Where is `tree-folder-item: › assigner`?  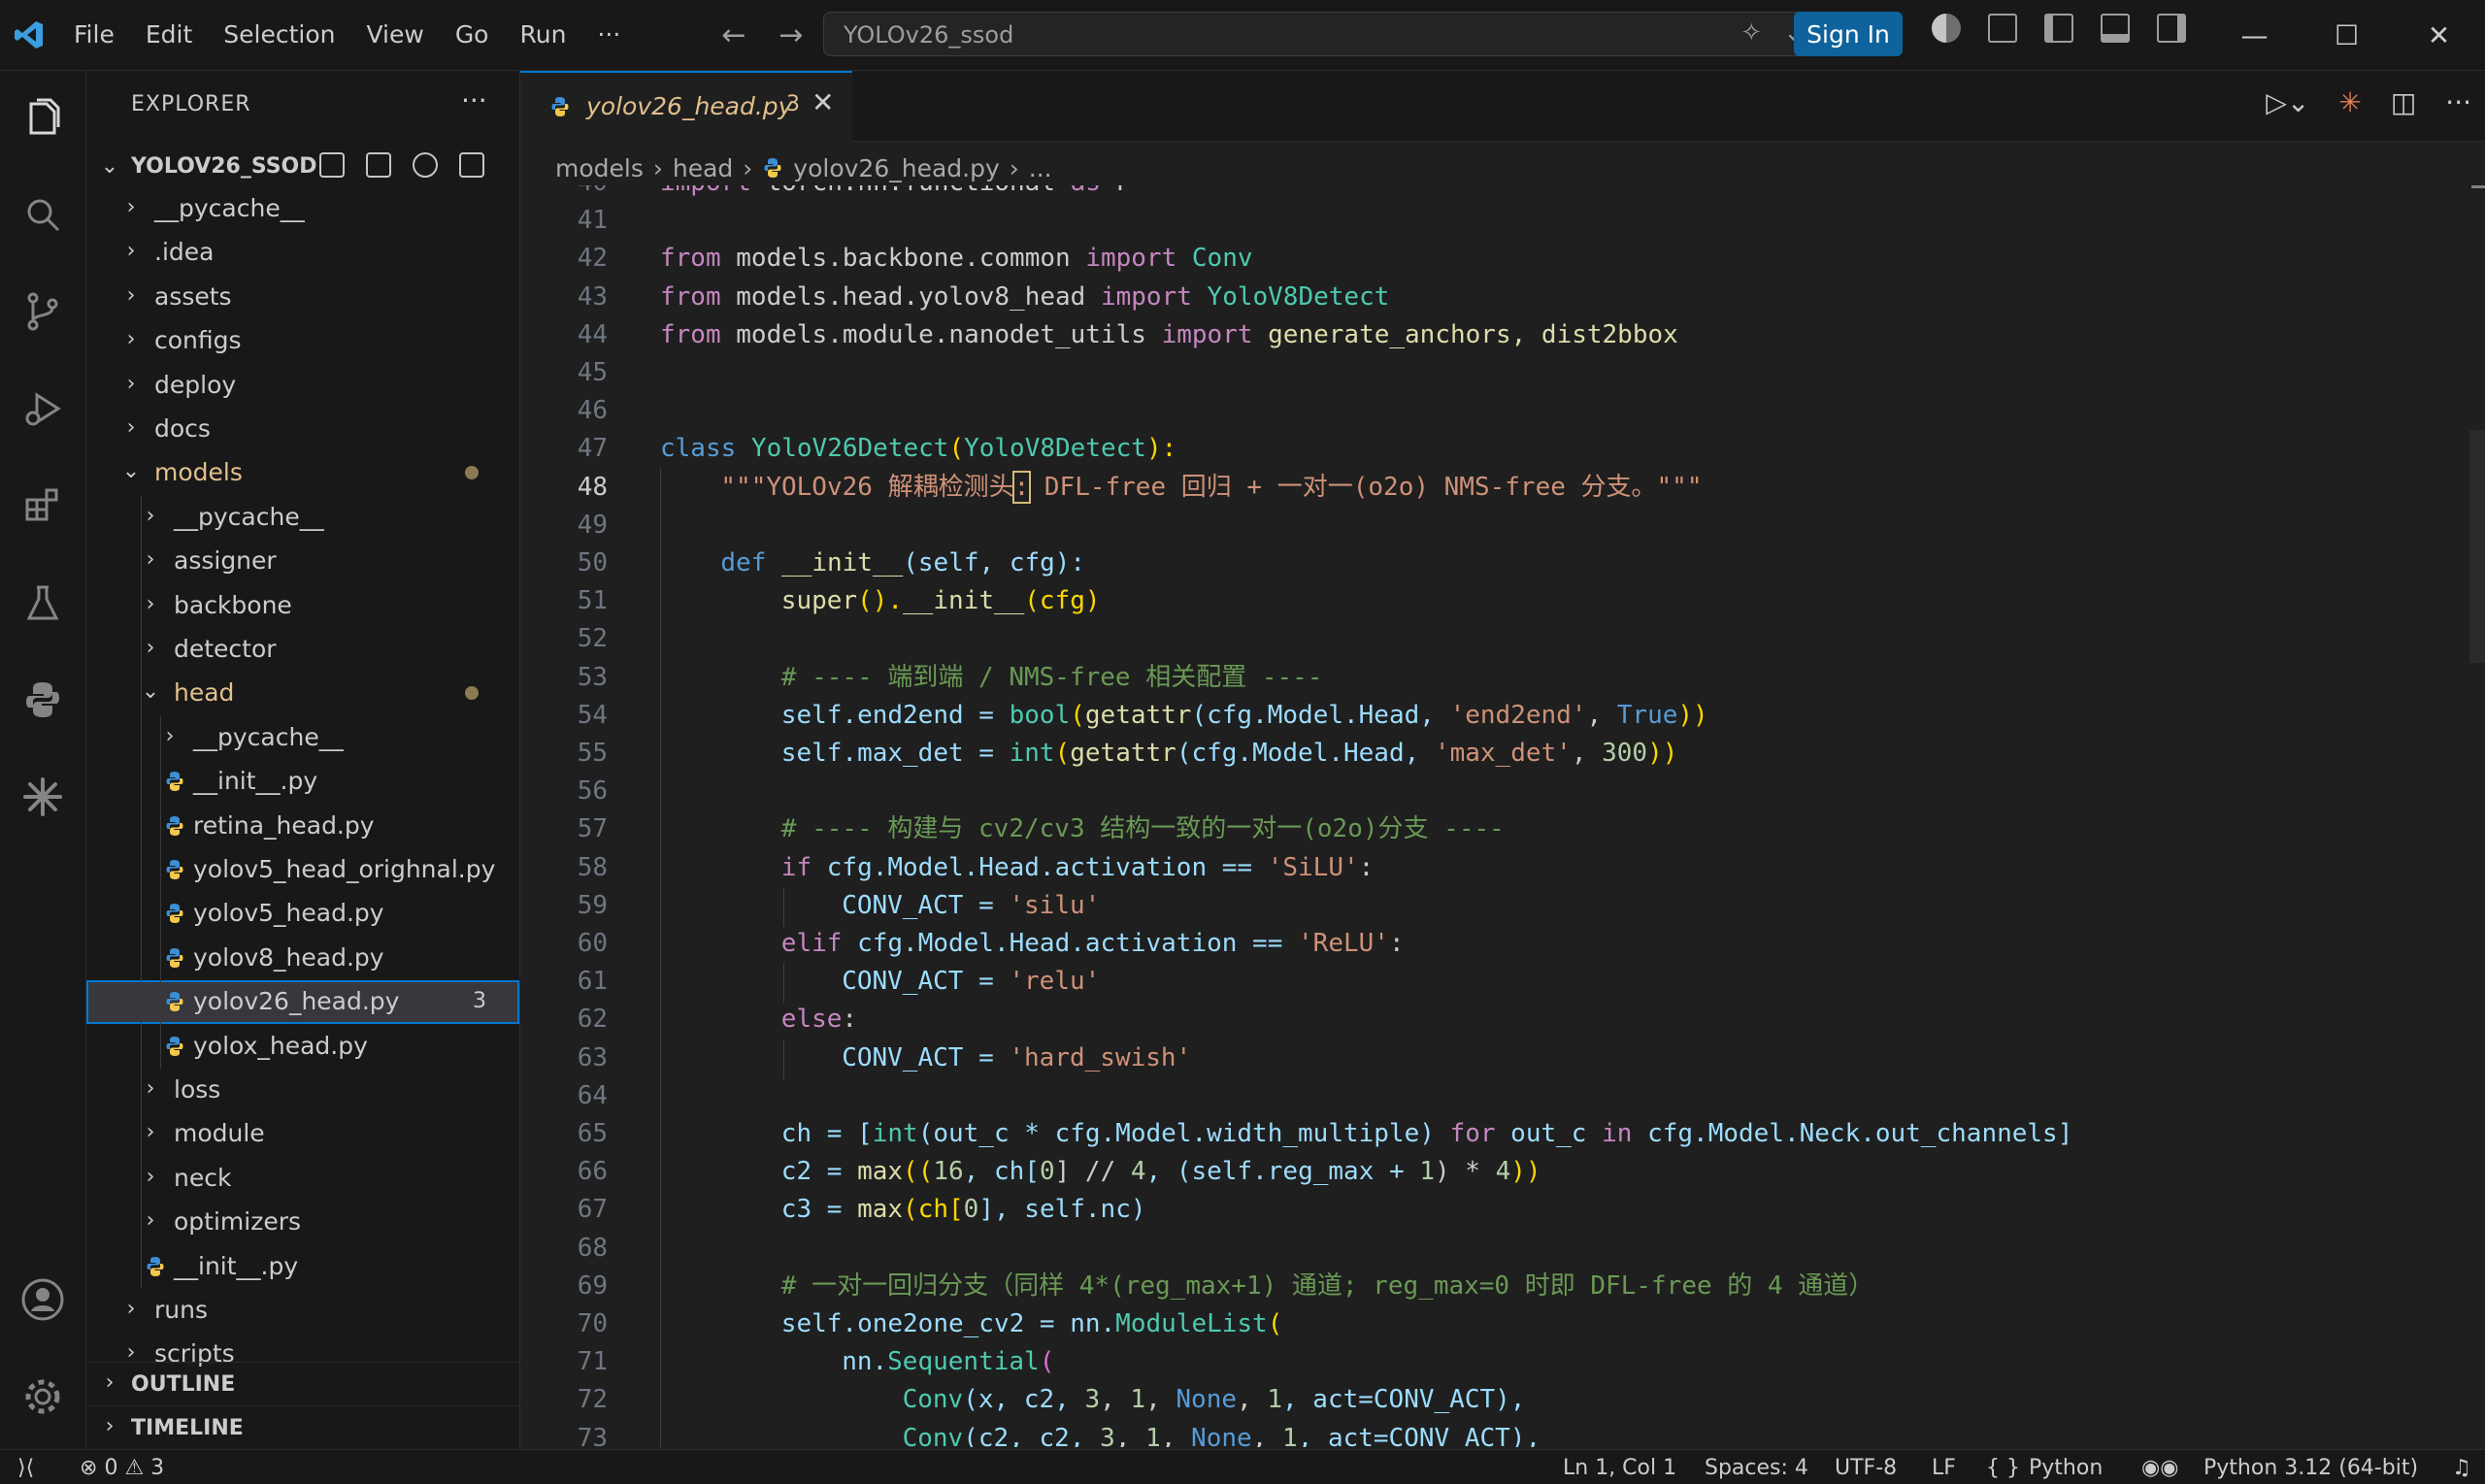 tree-folder-item: › assigner is located at coordinates (302, 561).